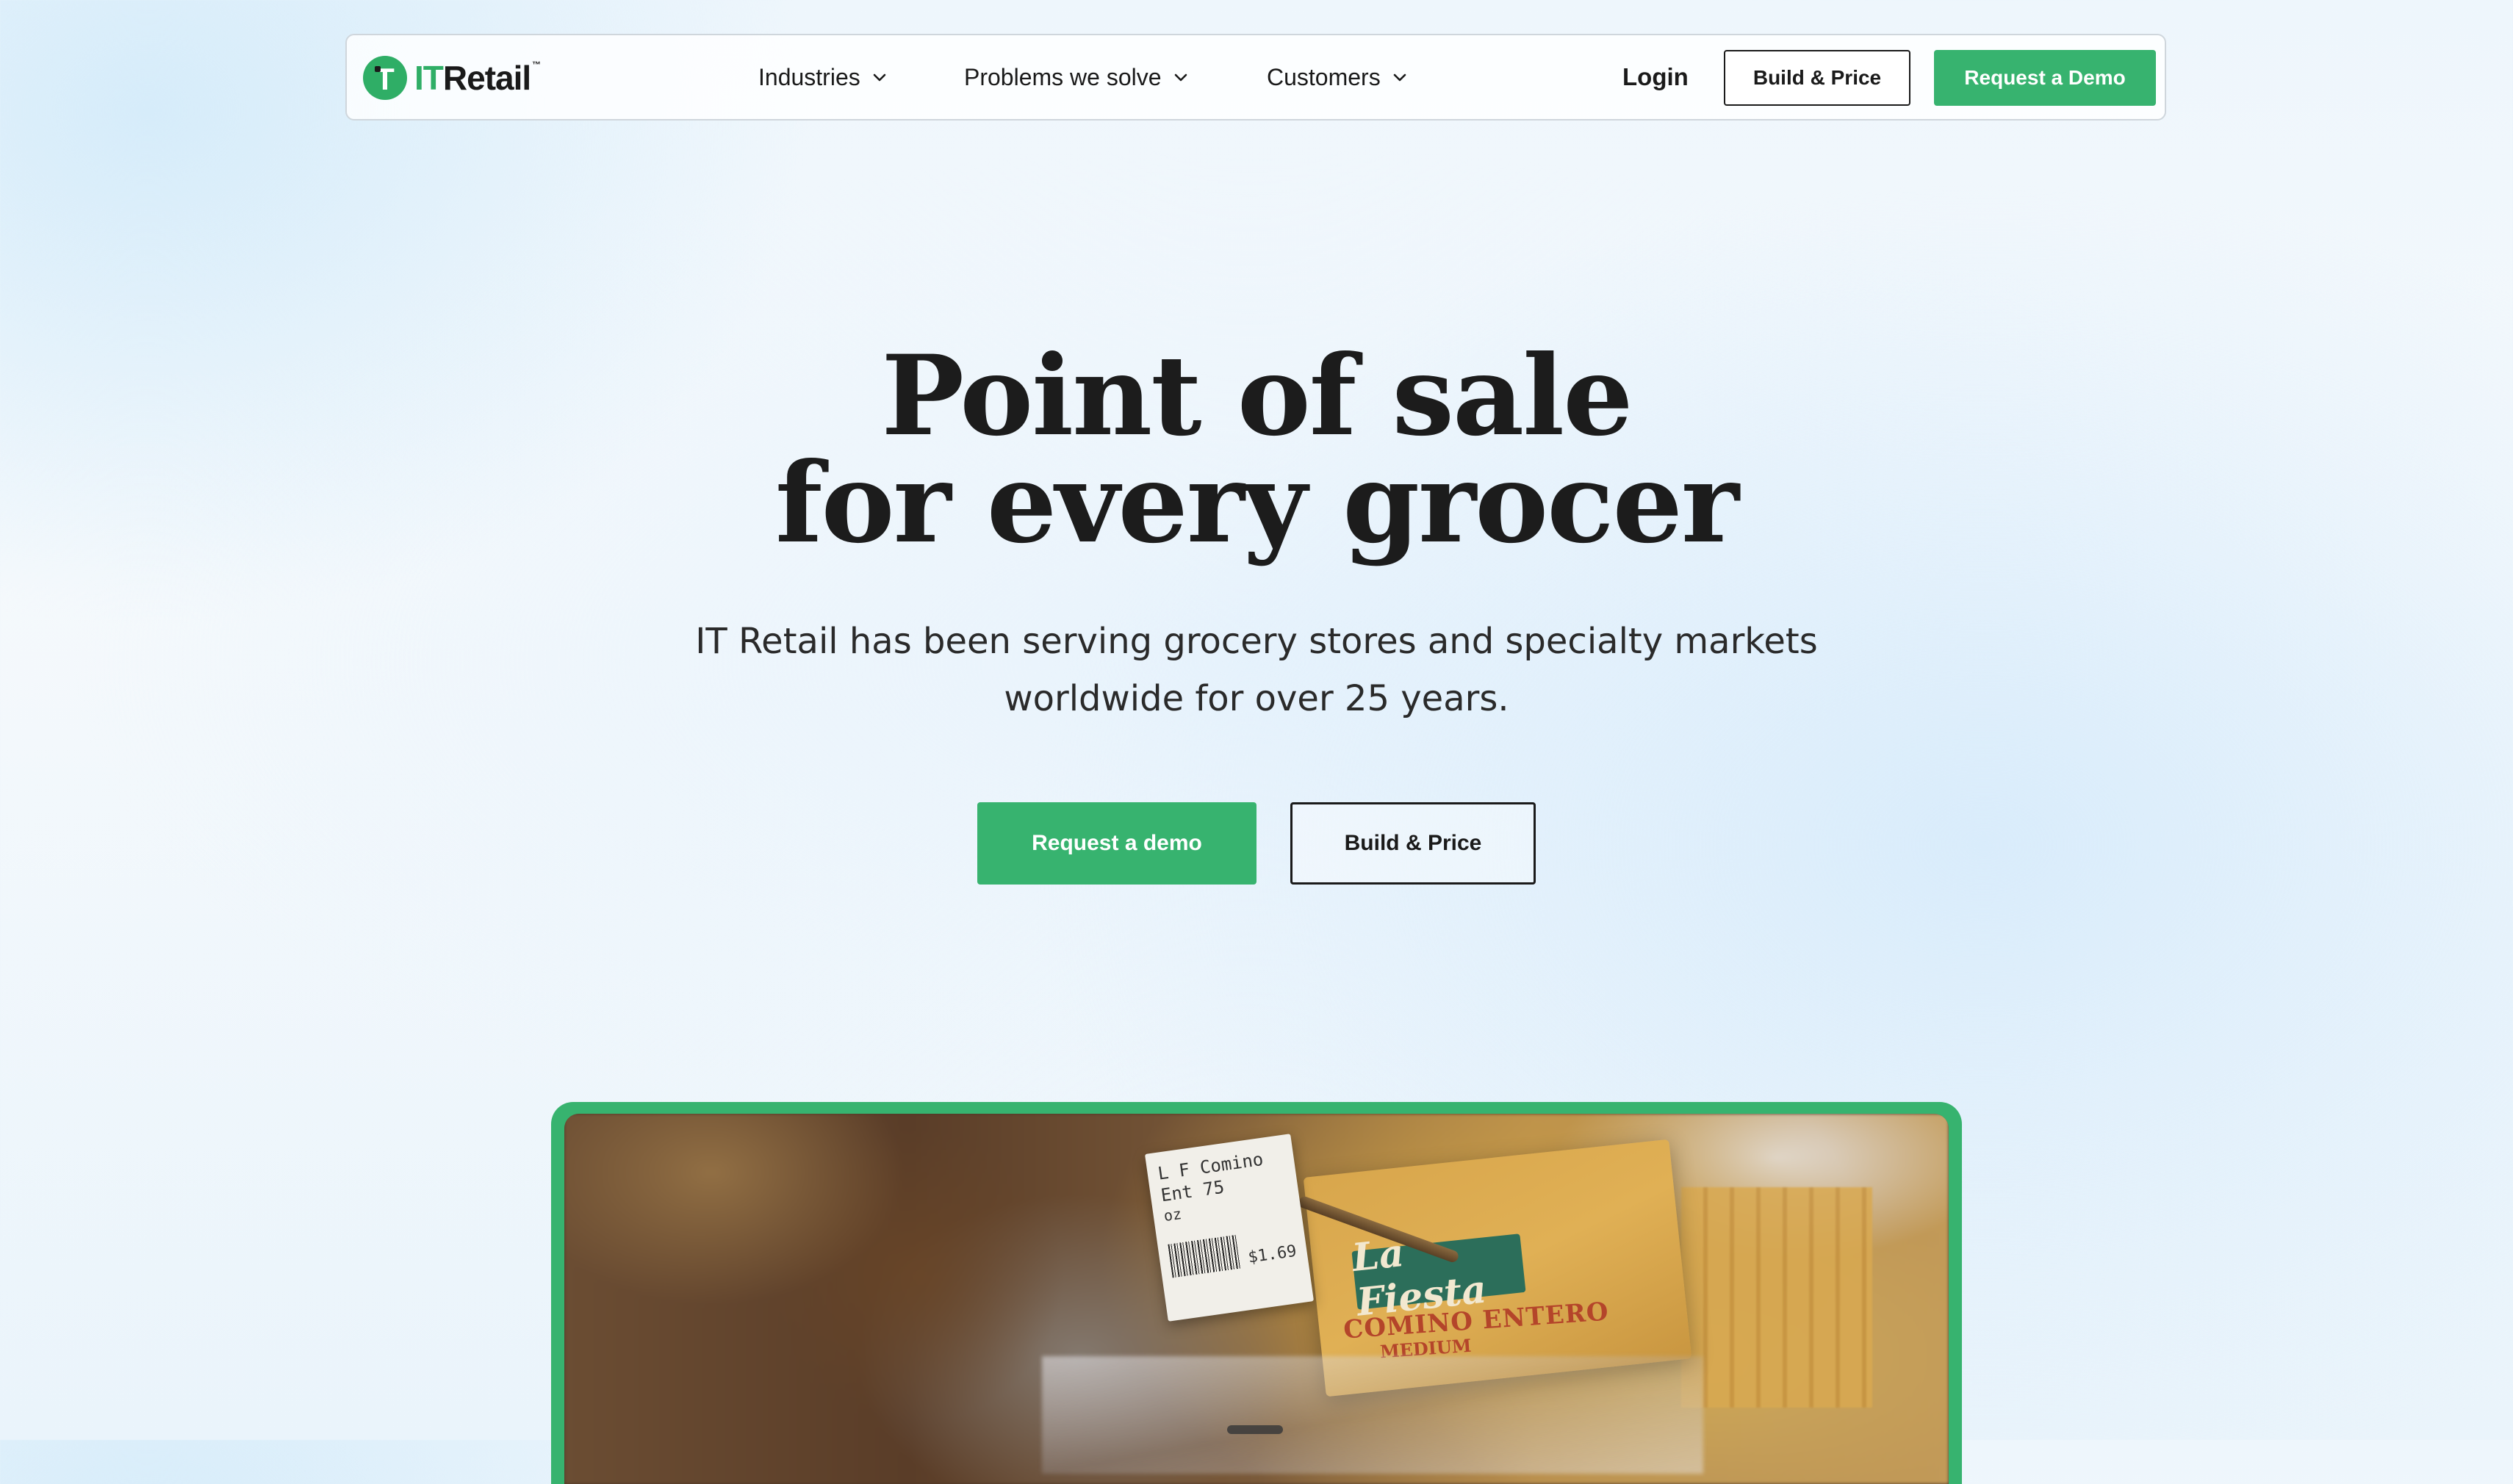 Image resolution: width=2513 pixels, height=1484 pixels. Describe the element at coordinates (1324, 77) in the screenshot. I see `nav-menu-label: Customers` at that location.